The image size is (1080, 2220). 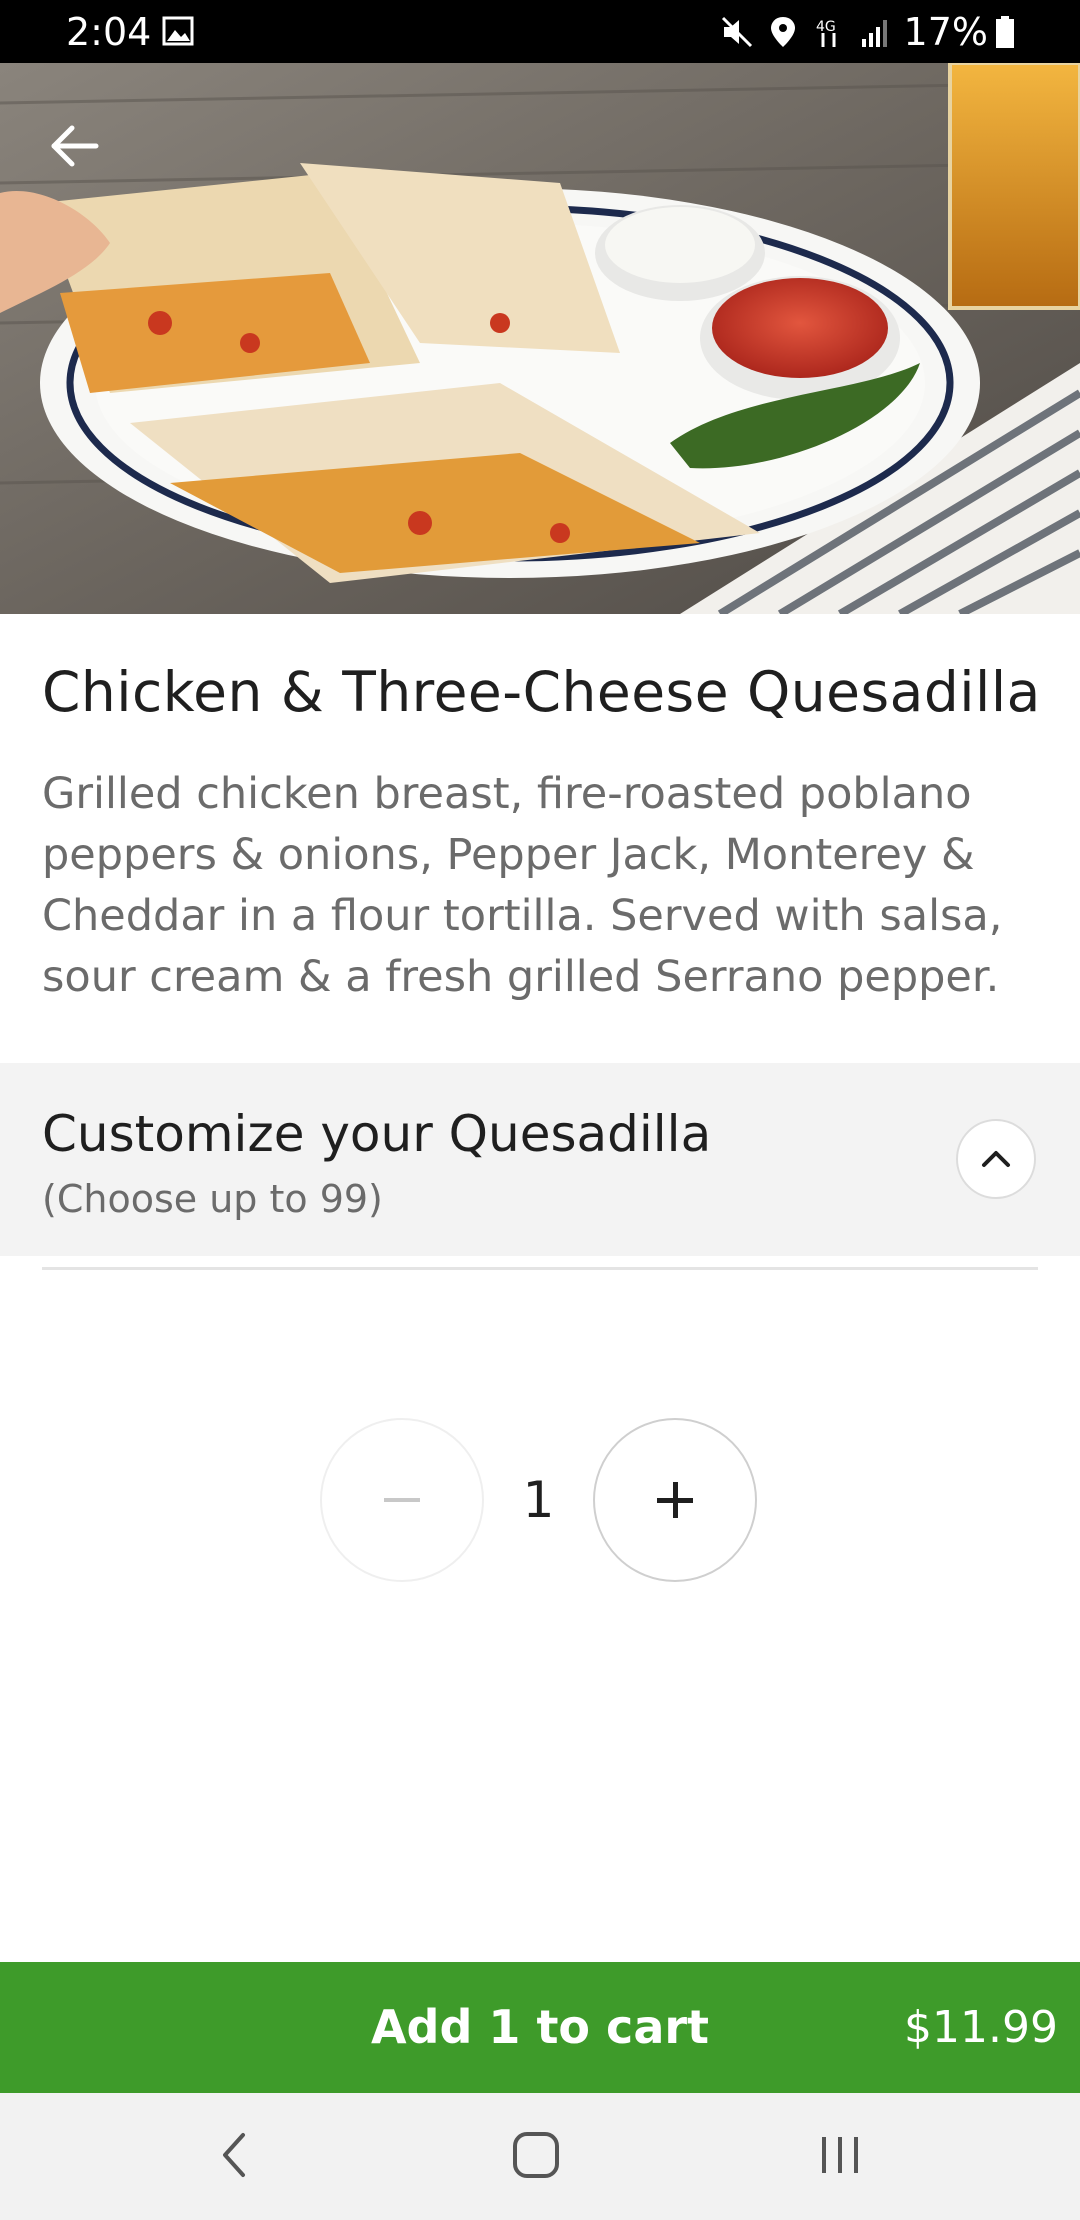 I want to click on plus-icon, so click(x=675, y=1500).